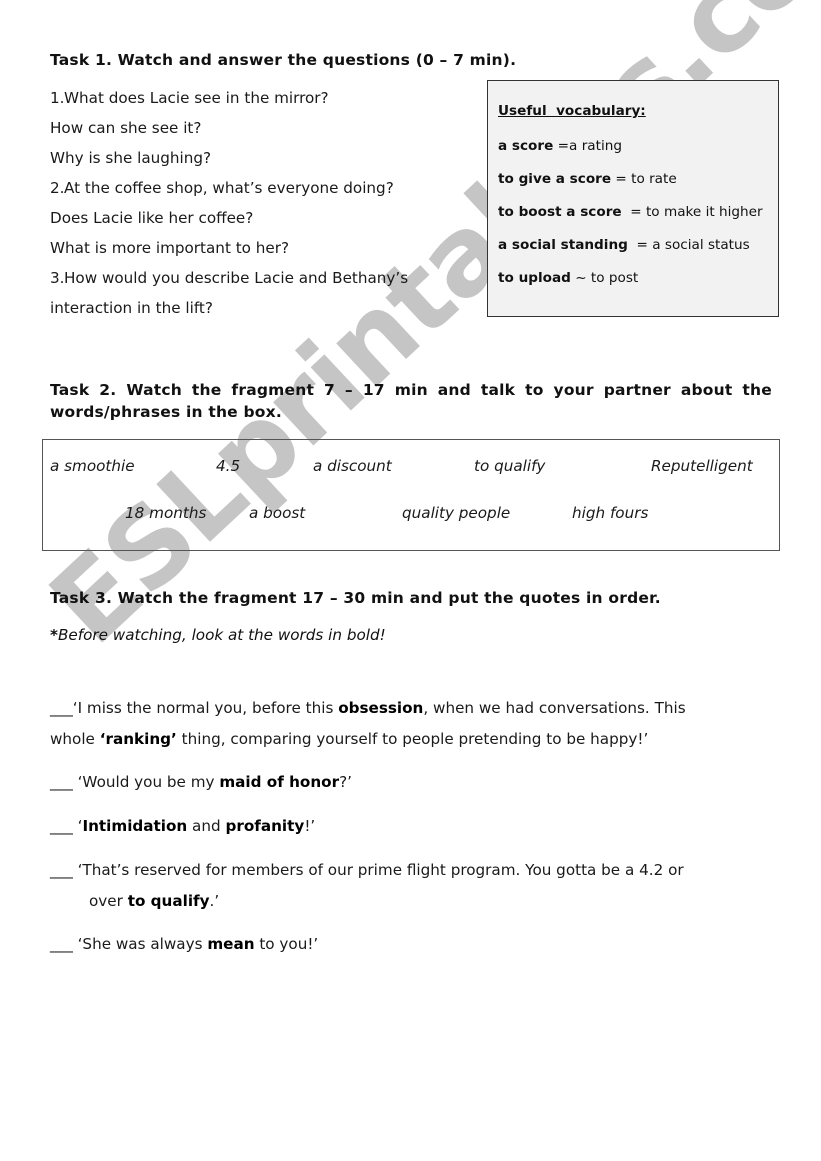  Describe the element at coordinates (77, 826) in the screenshot. I see `quote-text: ‘` at that location.